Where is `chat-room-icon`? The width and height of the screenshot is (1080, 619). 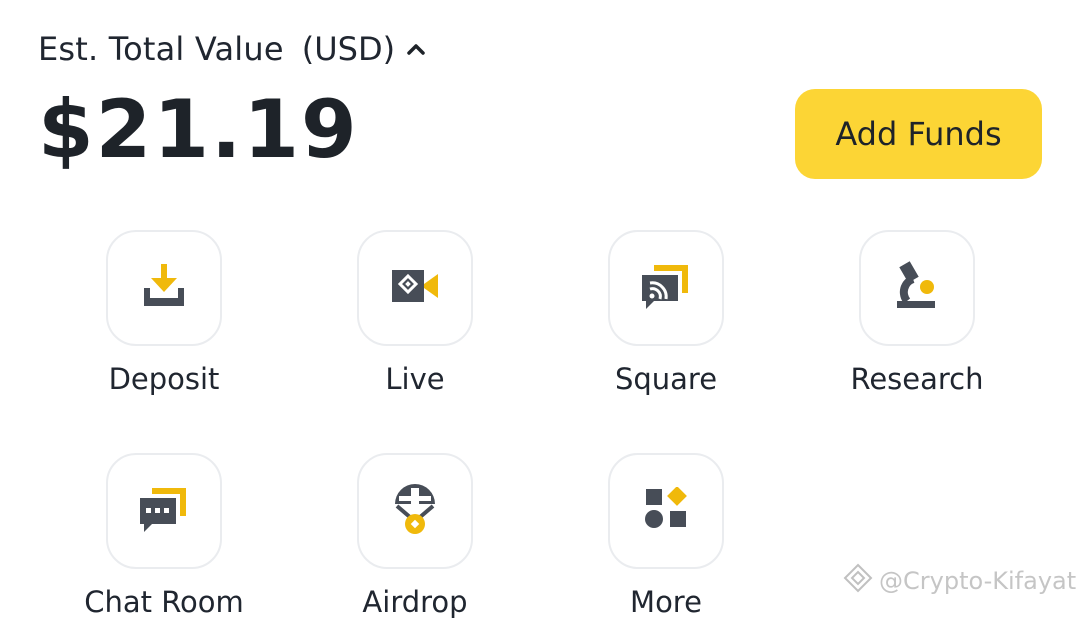 chat-room-icon is located at coordinates (164, 511).